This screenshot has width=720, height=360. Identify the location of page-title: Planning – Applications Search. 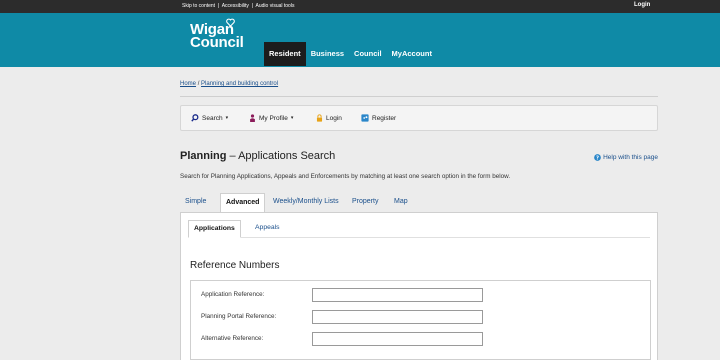
(257, 156).